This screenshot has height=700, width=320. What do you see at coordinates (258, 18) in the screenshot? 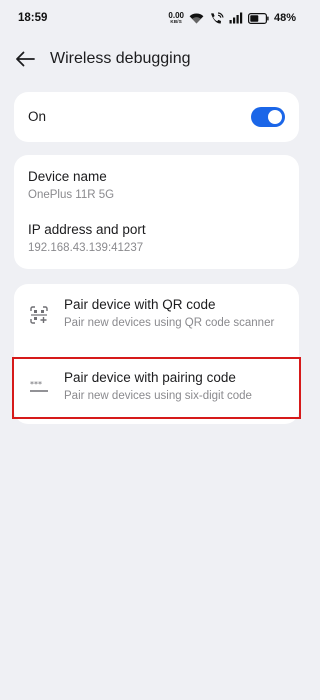
I see `battery-icon` at bounding box center [258, 18].